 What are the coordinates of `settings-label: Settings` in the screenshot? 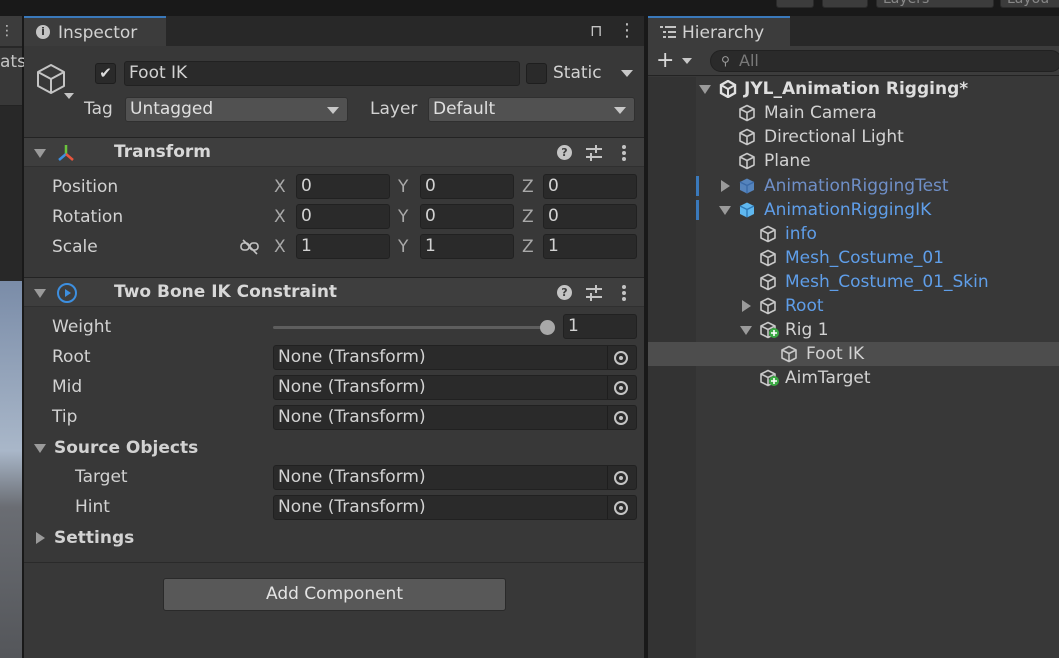 It's located at (94, 538).